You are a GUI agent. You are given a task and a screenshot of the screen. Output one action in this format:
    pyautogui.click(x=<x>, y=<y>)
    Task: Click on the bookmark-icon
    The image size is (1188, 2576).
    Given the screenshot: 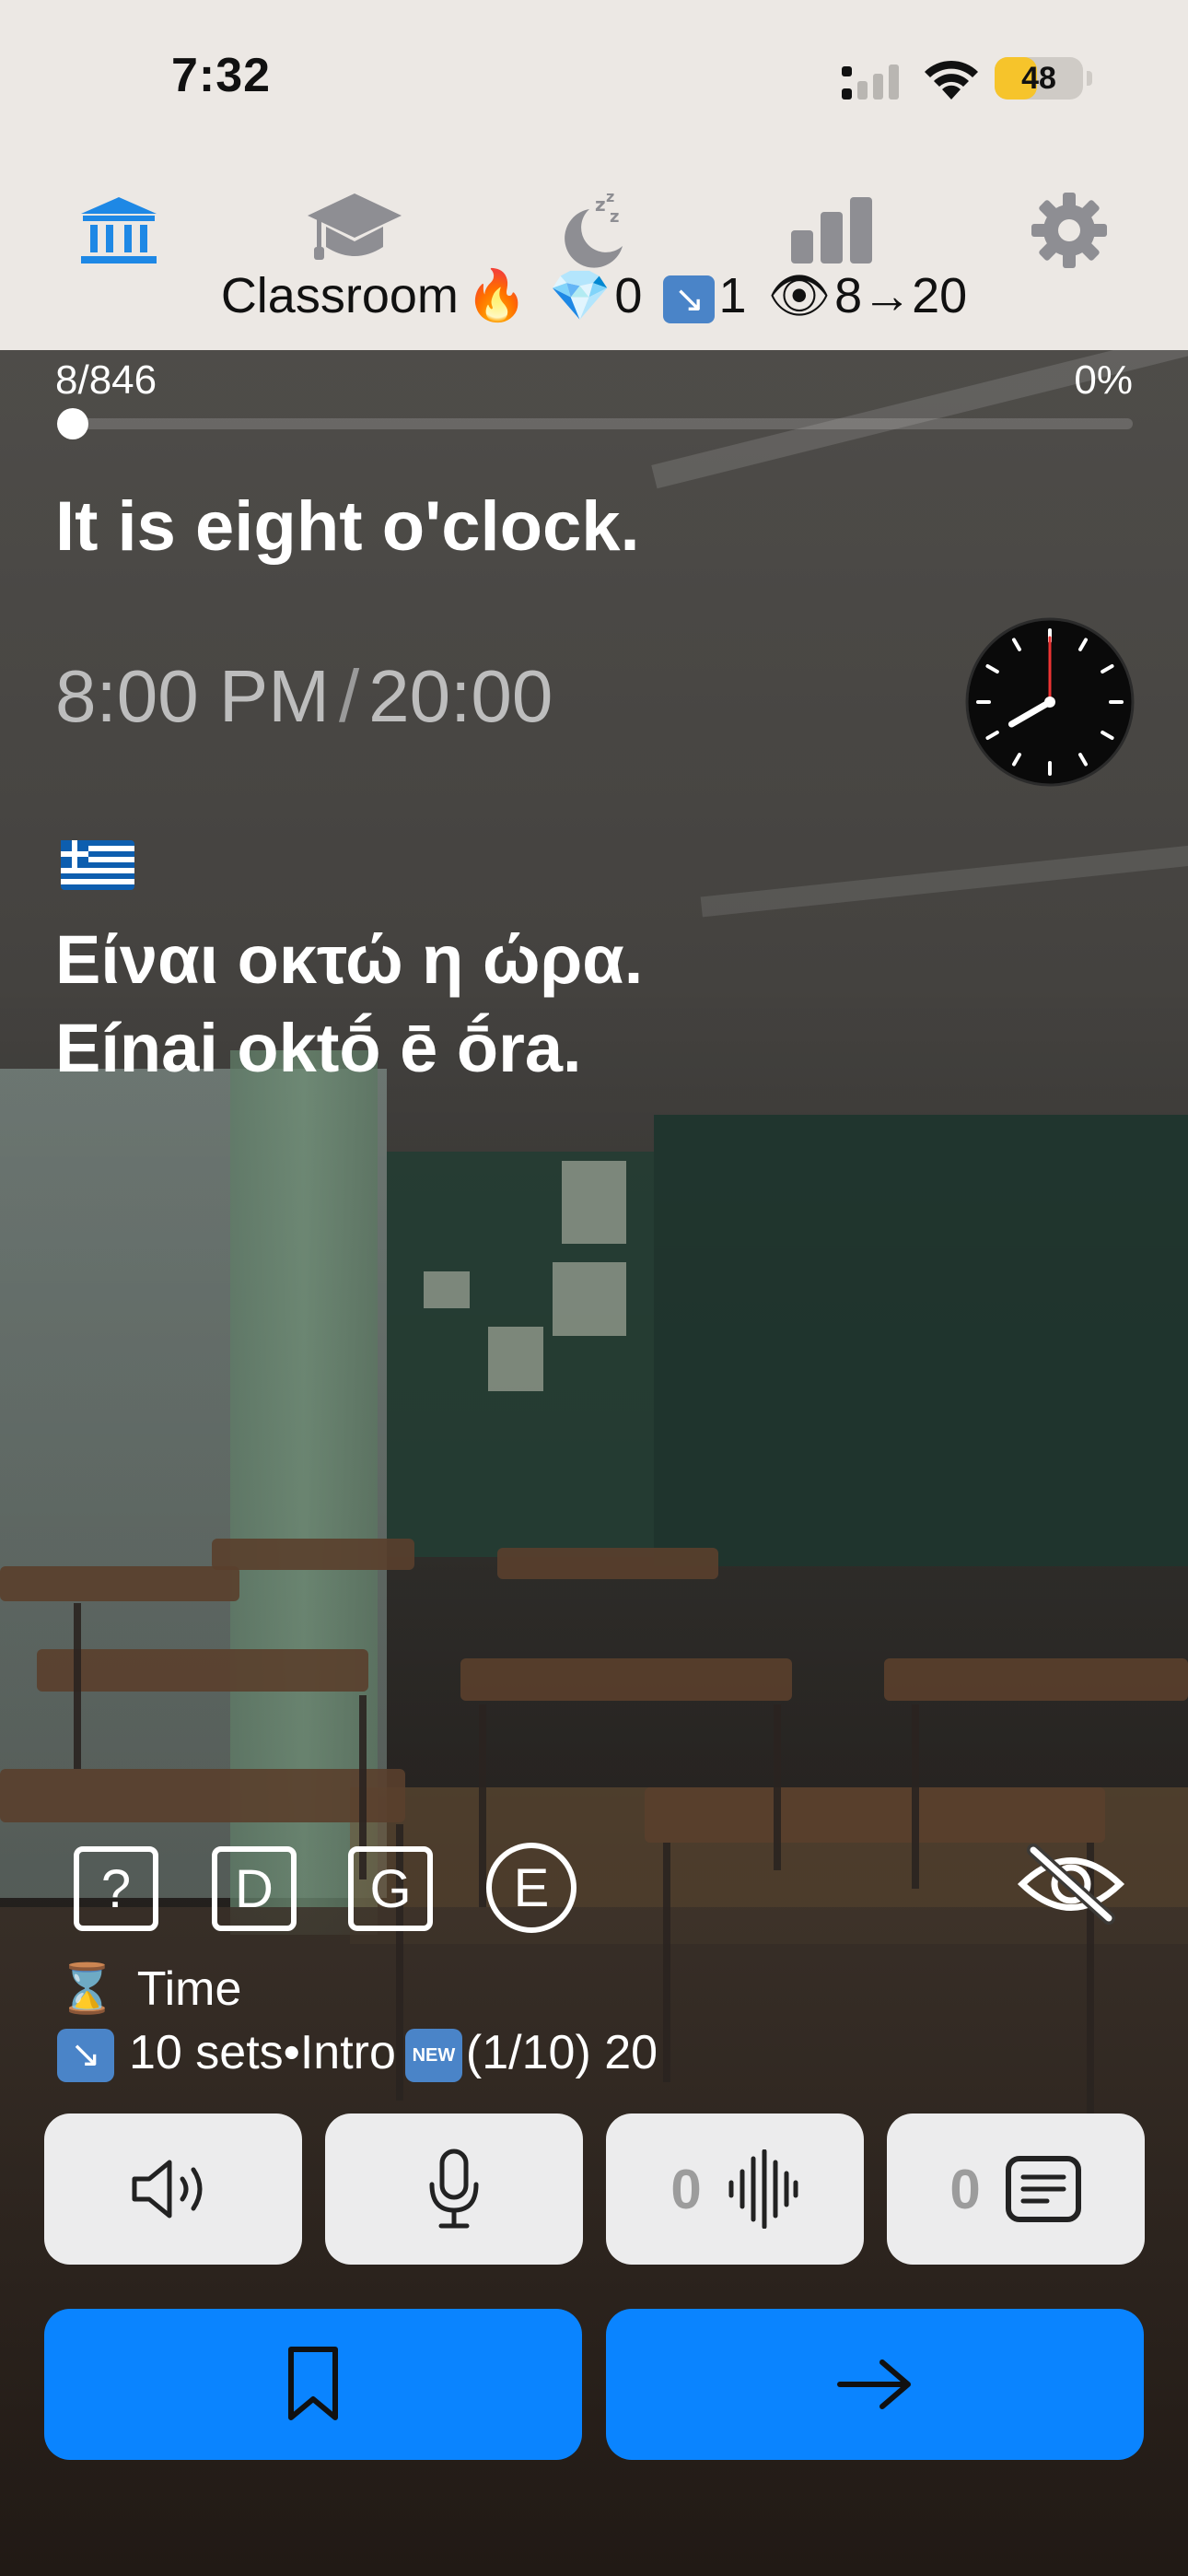 What is the action you would take?
    pyautogui.click(x=313, y=2383)
    